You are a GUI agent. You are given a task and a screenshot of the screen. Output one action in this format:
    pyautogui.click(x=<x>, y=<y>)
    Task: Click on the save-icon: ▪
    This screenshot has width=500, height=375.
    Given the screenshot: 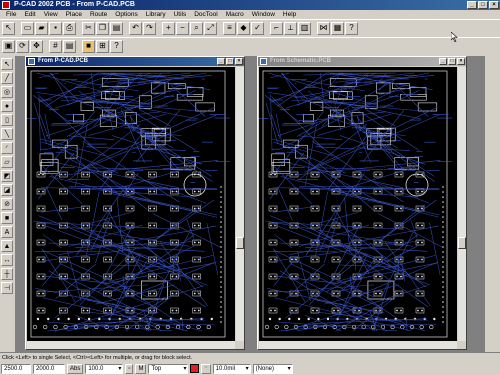 What is the action you would take?
    pyautogui.click(x=55, y=28)
    